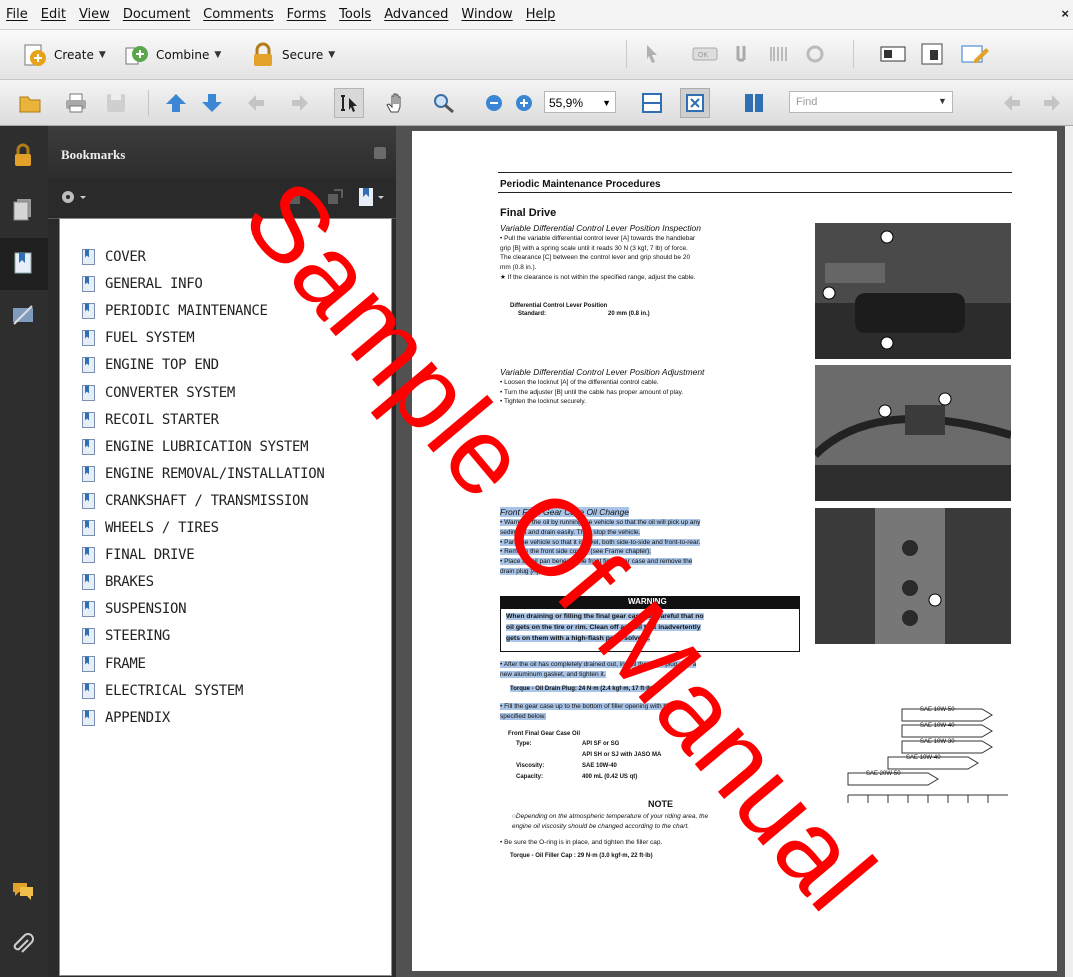 This screenshot has height=977, width=1073. What do you see at coordinates (138, 636) in the screenshot?
I see `bookmark-label: STEERING` at bounding box center [138, 636].